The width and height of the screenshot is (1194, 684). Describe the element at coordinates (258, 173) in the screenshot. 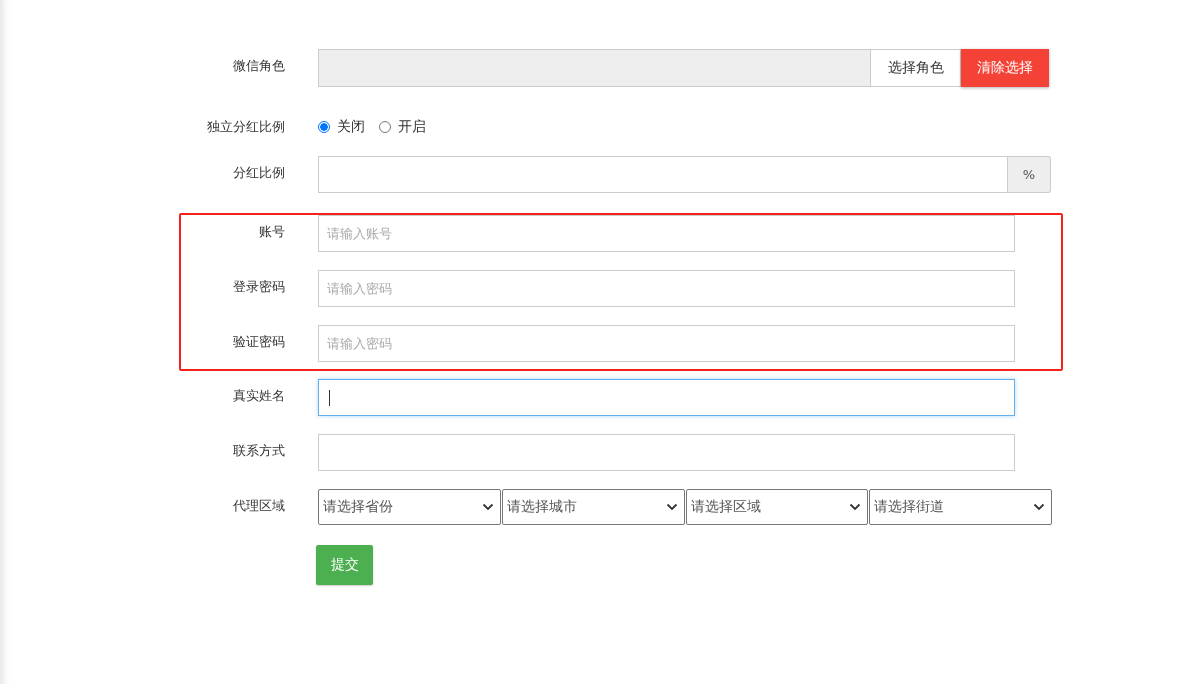

I see `field-label: 分红比例` at that location.